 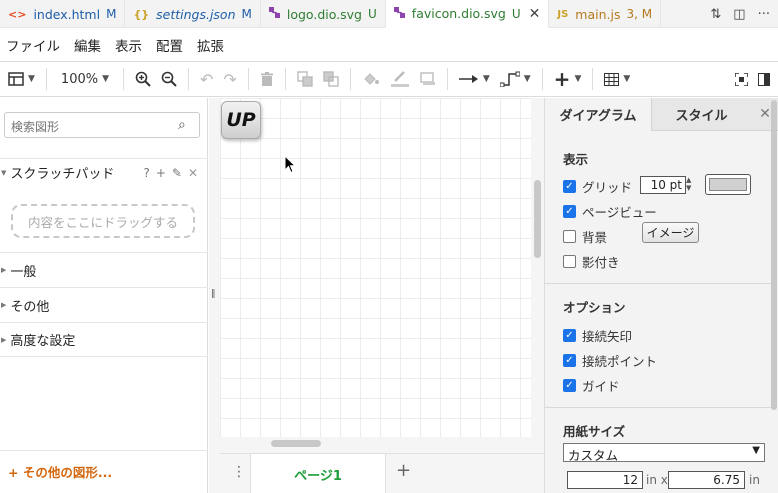 What do you see at coordinates (428, 79) in the screenshot?
I see `shadow-button` at bounding box center [428, 79].